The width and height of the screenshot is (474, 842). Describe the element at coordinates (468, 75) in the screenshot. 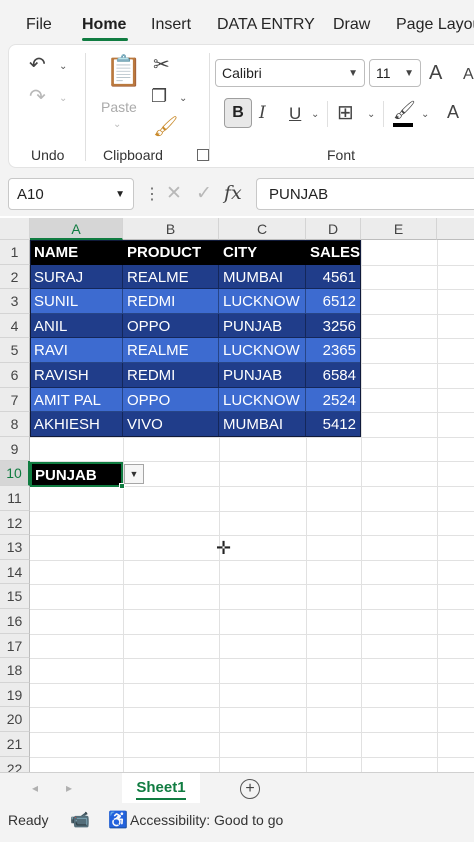

I see `shrink-font-icon: A` at that location.